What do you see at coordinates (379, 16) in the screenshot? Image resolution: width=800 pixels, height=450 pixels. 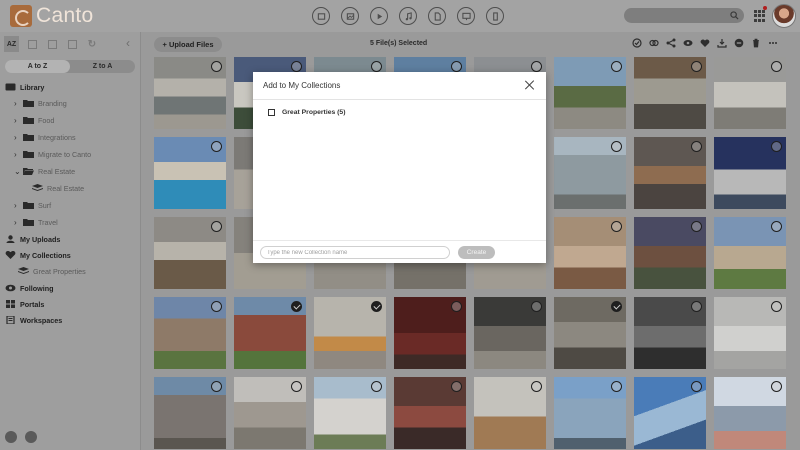 I see `video-icon` at bounding box center [379, 16].